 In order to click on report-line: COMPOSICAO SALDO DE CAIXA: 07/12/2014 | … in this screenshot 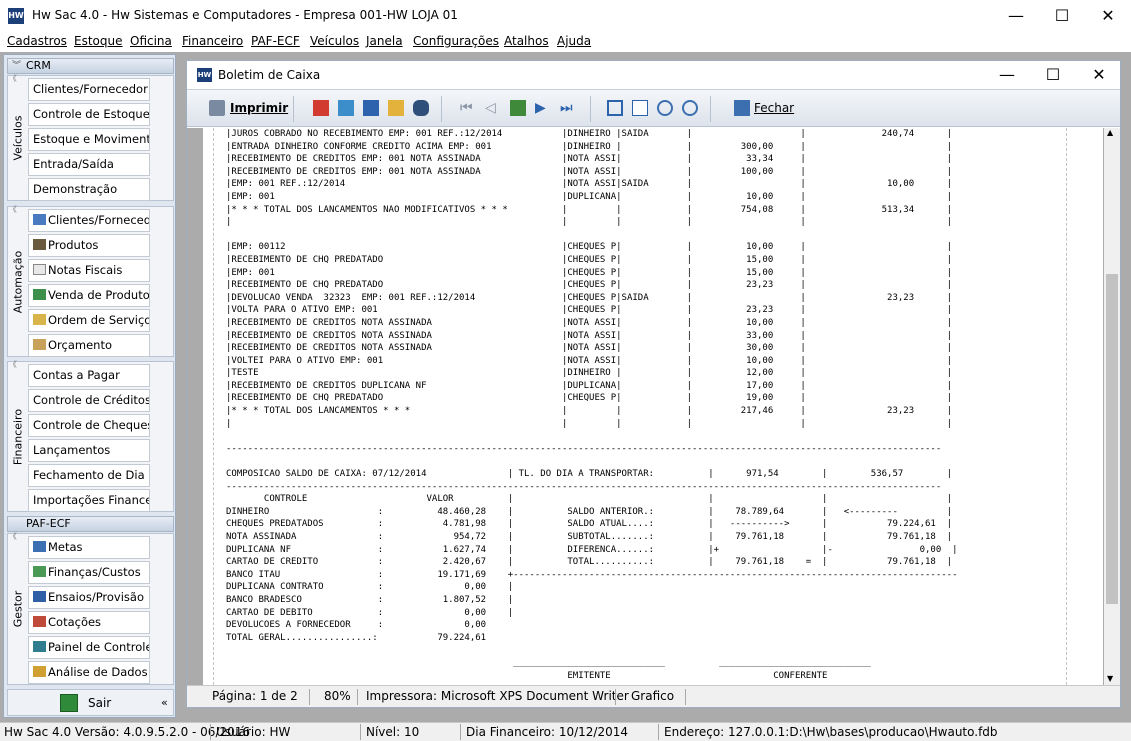, I will do `click(589, 474)`.